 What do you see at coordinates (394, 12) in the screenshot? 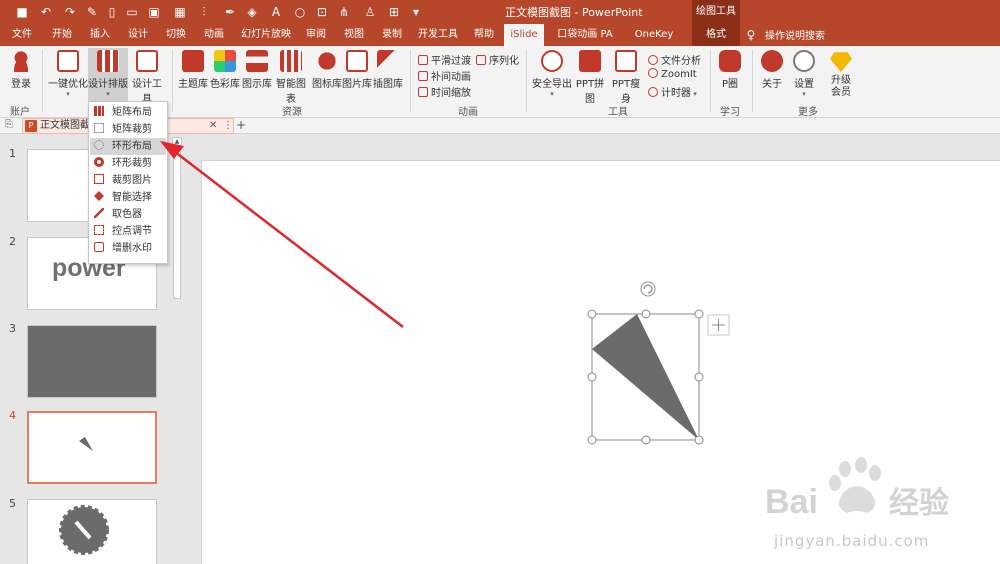
I see `table-icon: ⊞` at bounding box center [394, 12].